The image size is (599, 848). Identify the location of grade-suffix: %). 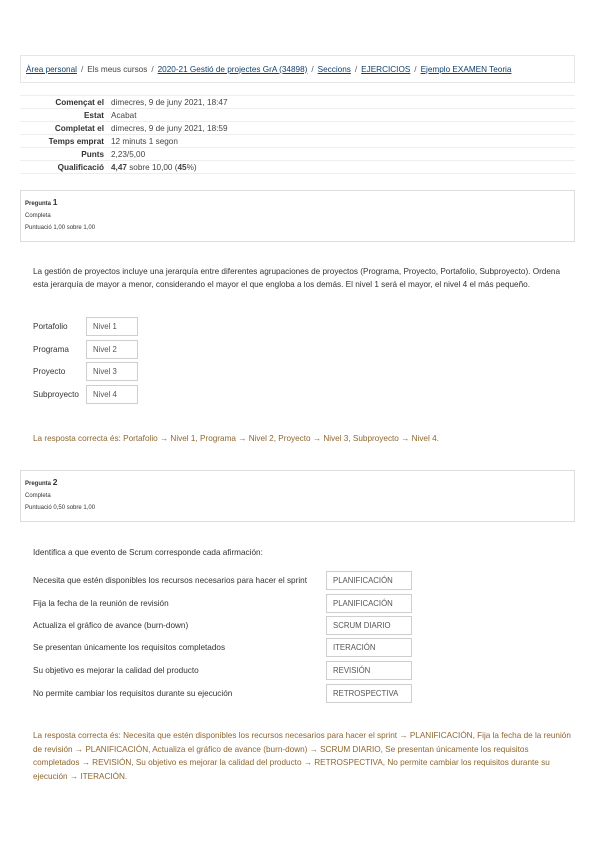
(191, 167).